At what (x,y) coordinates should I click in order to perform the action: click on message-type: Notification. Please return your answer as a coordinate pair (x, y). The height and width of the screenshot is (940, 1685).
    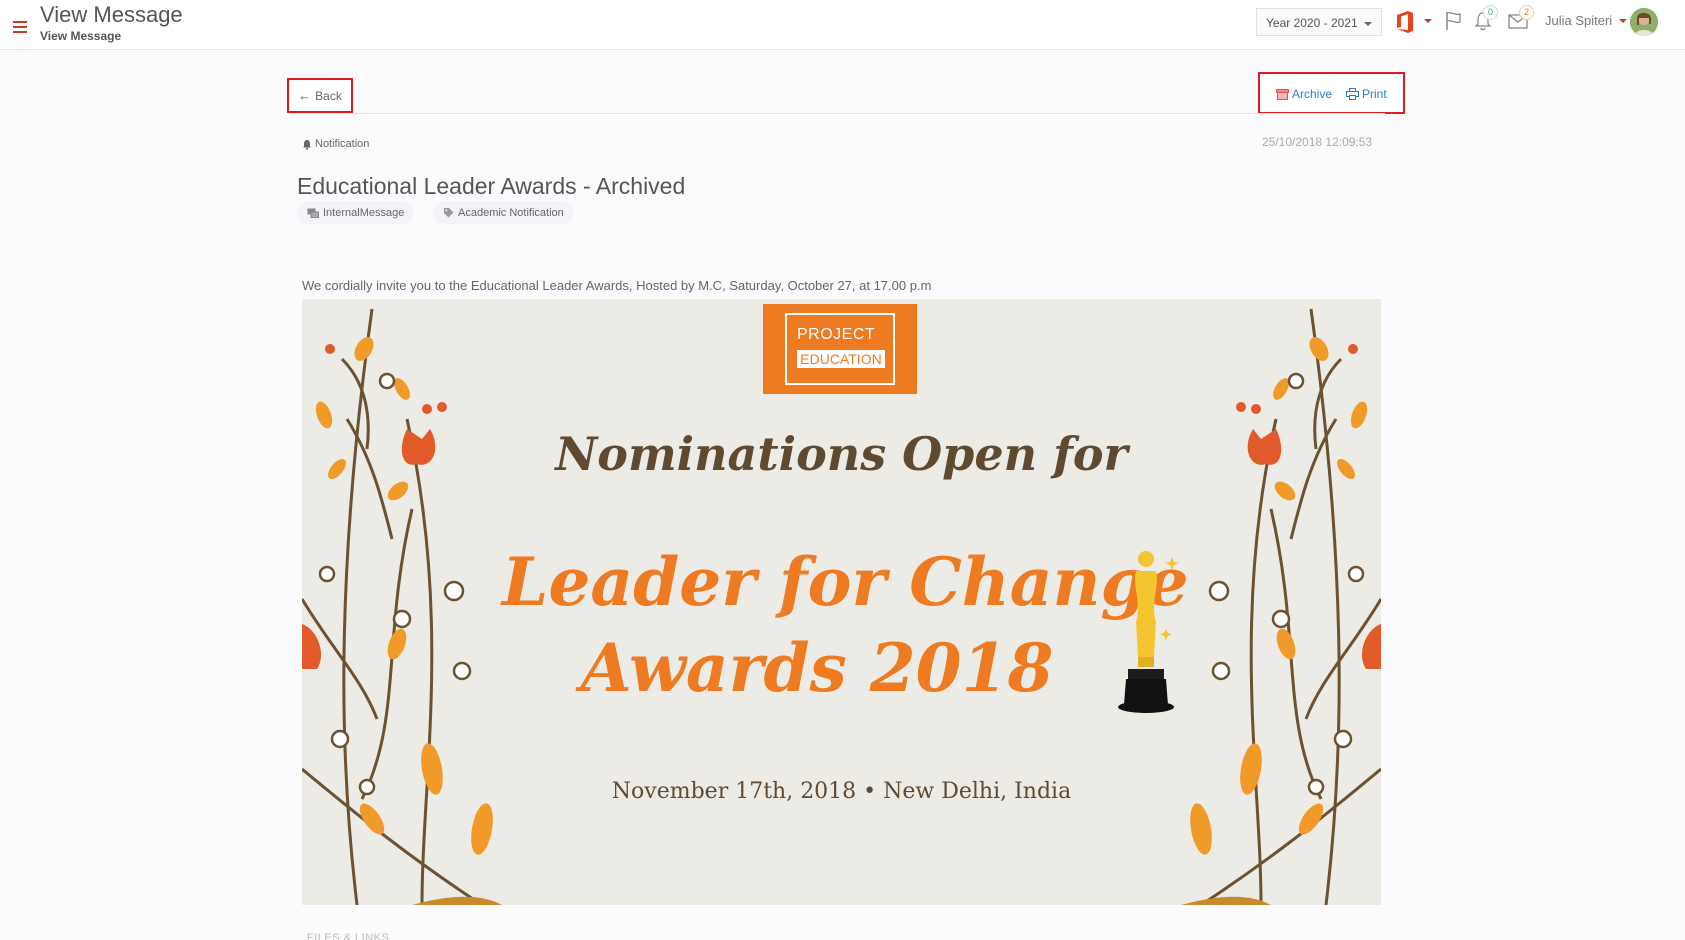
    Looking at the image, I should click on (335, 144).